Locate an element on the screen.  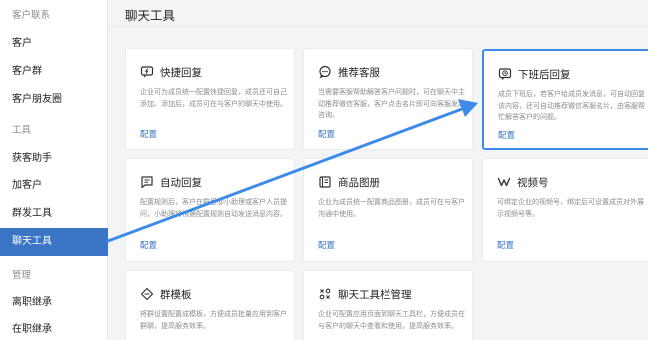
card-title: 群模板 is located at coordinates (176, 294).